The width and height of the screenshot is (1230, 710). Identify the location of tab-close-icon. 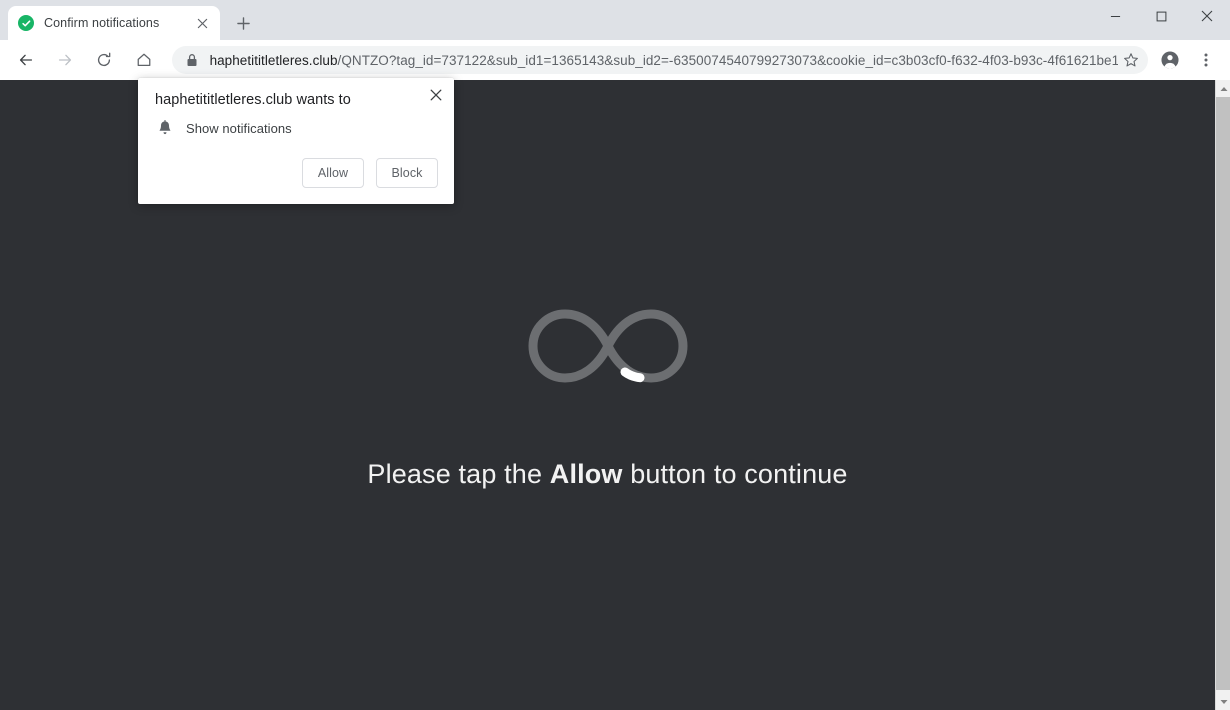
(202, 23).